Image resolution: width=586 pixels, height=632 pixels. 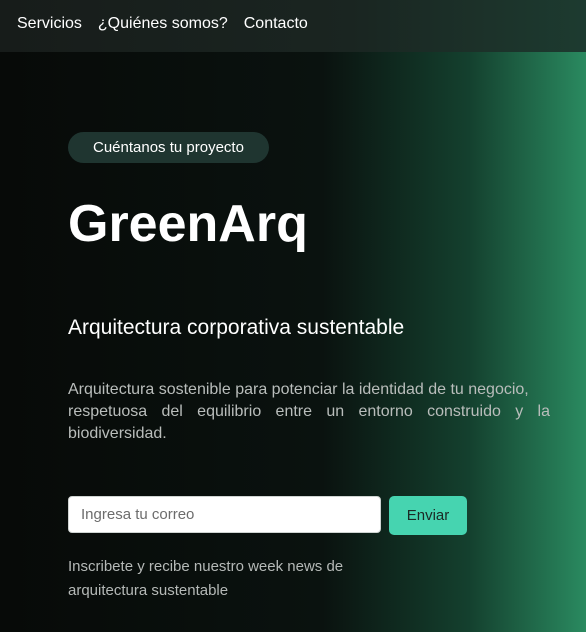 I want to click on email-input, so click(x=224, y=514).